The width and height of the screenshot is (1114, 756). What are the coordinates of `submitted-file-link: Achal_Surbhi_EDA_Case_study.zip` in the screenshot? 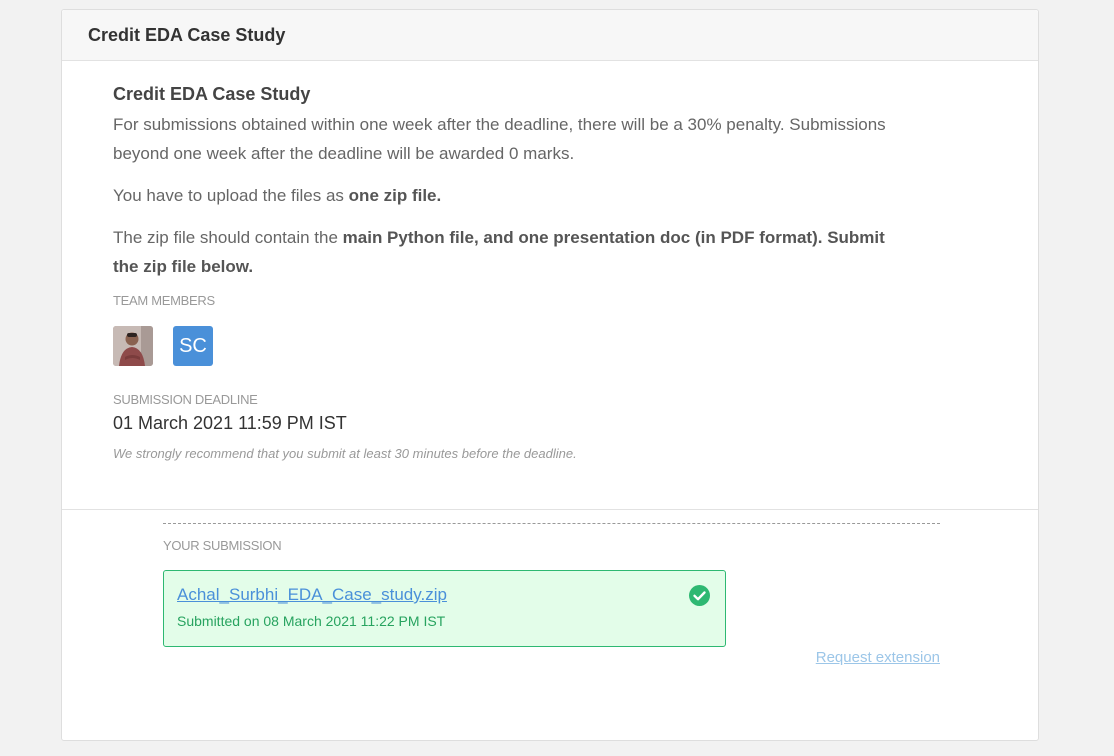 It's located at (312, 595).